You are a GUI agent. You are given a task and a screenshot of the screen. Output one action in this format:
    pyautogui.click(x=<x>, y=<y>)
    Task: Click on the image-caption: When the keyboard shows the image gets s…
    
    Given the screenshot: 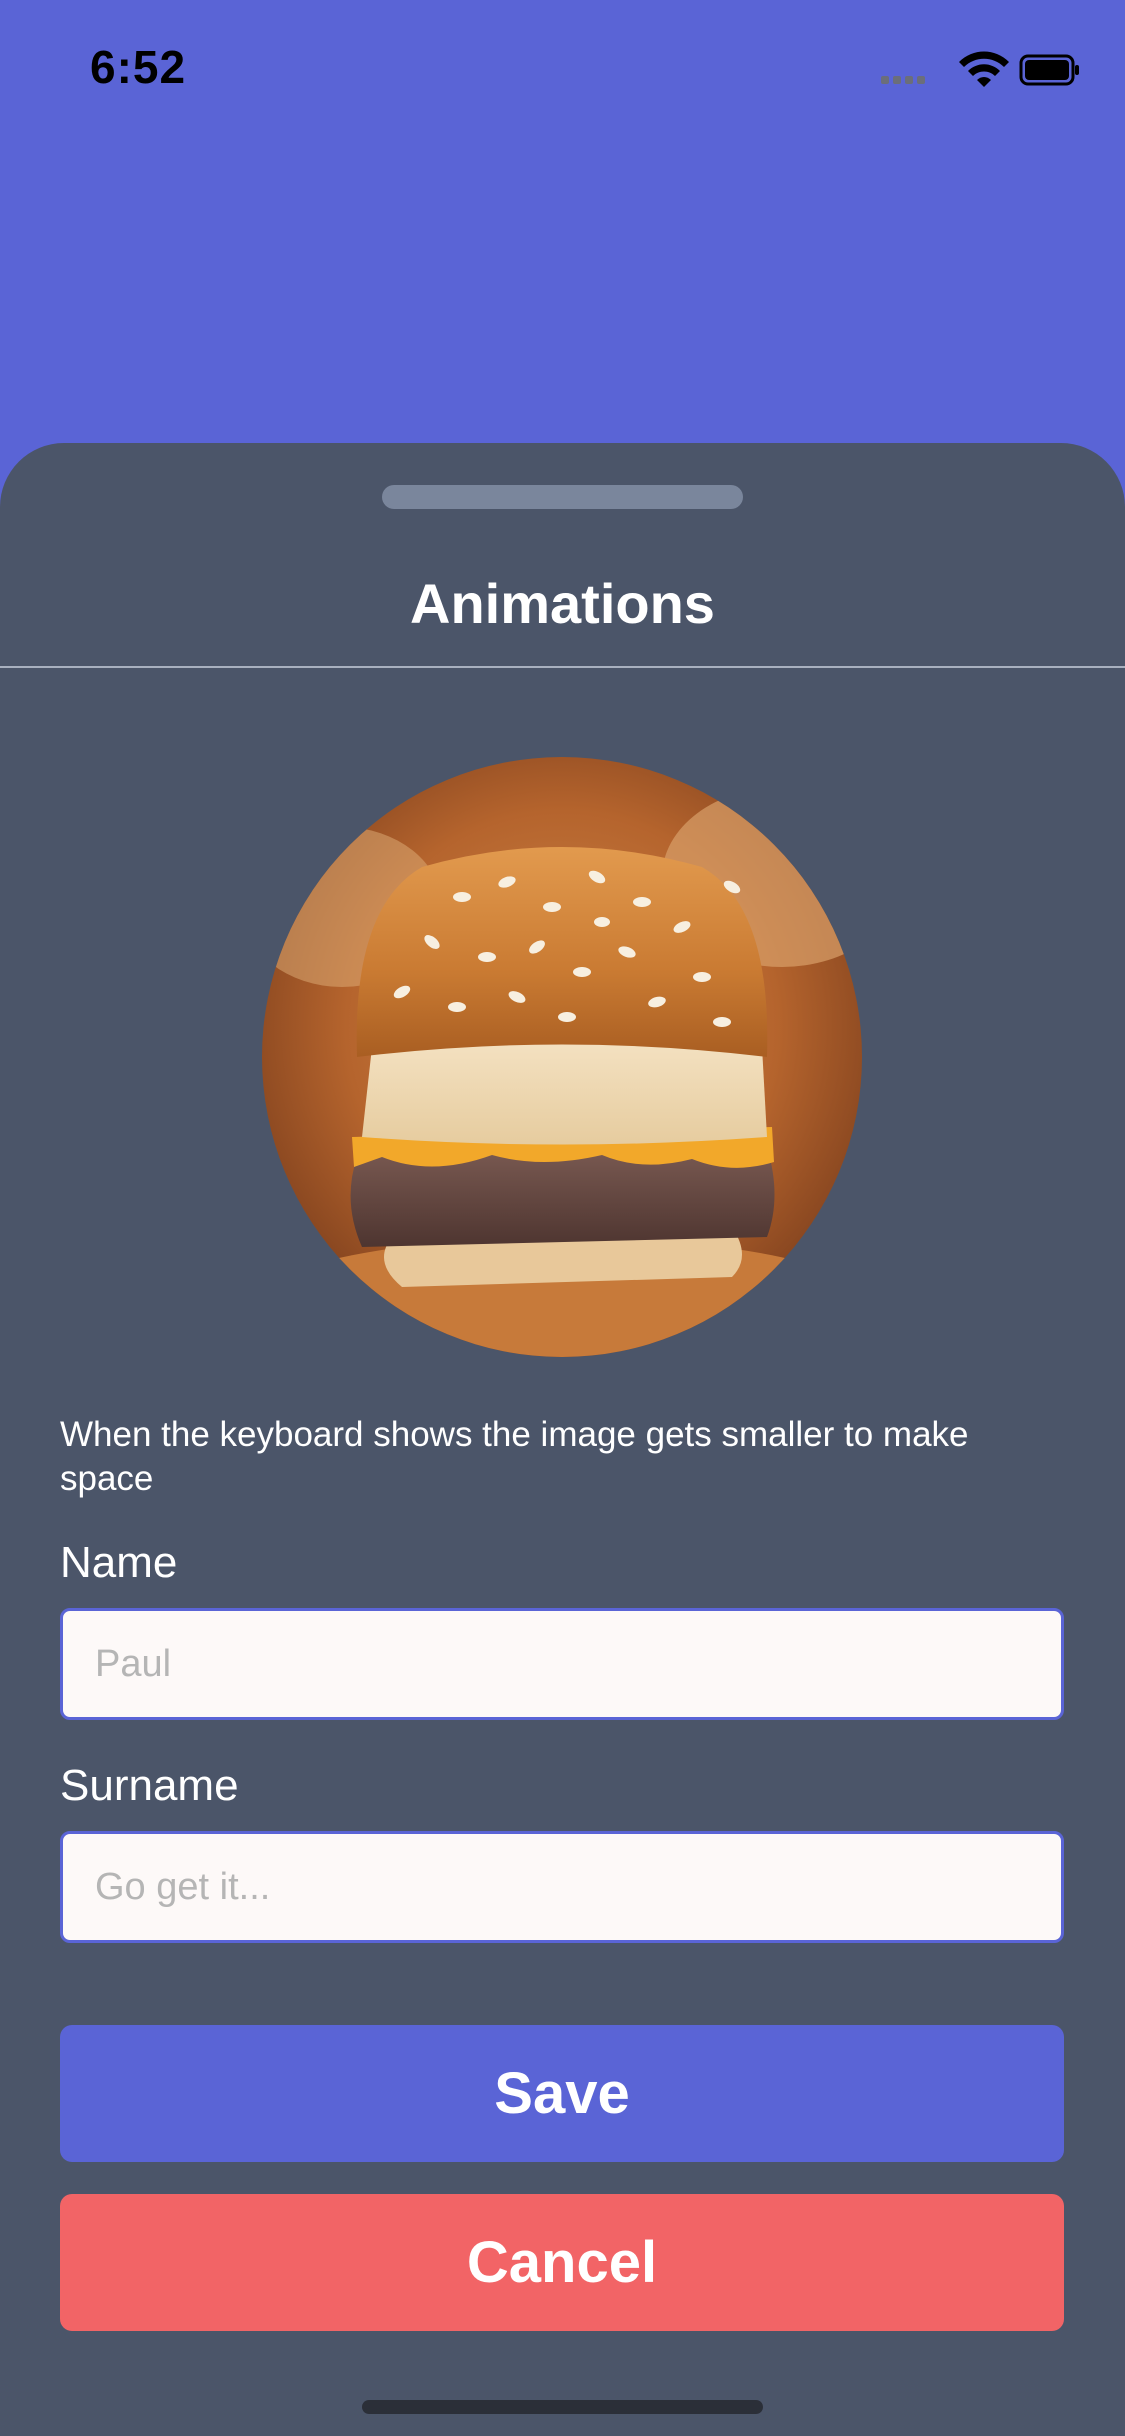 What is the action you would take?
    pyautogui.click(x=514, y=1456)
    